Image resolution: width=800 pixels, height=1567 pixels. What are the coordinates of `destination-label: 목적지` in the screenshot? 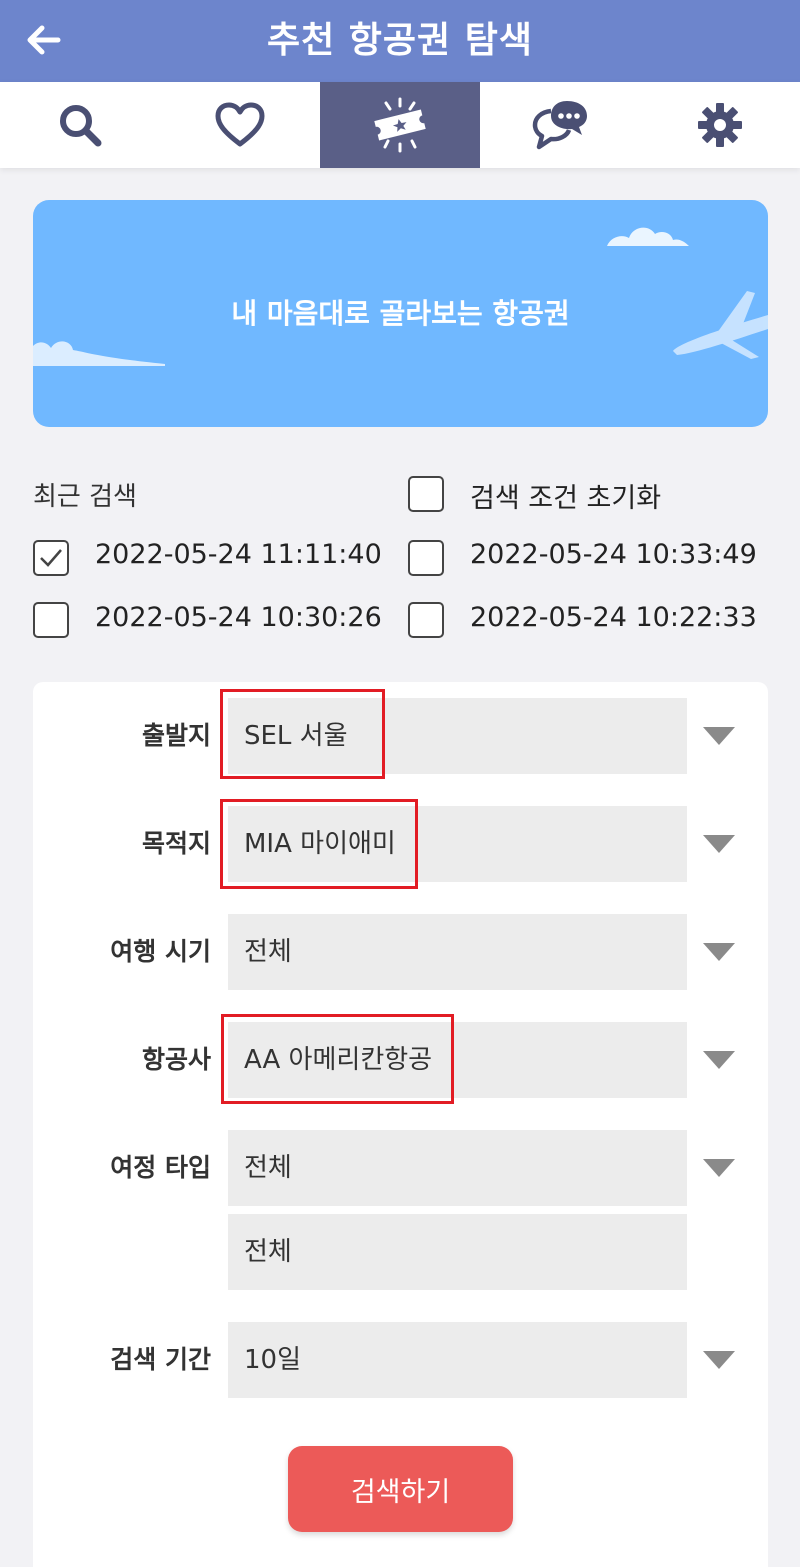 It's located at (176, 843).